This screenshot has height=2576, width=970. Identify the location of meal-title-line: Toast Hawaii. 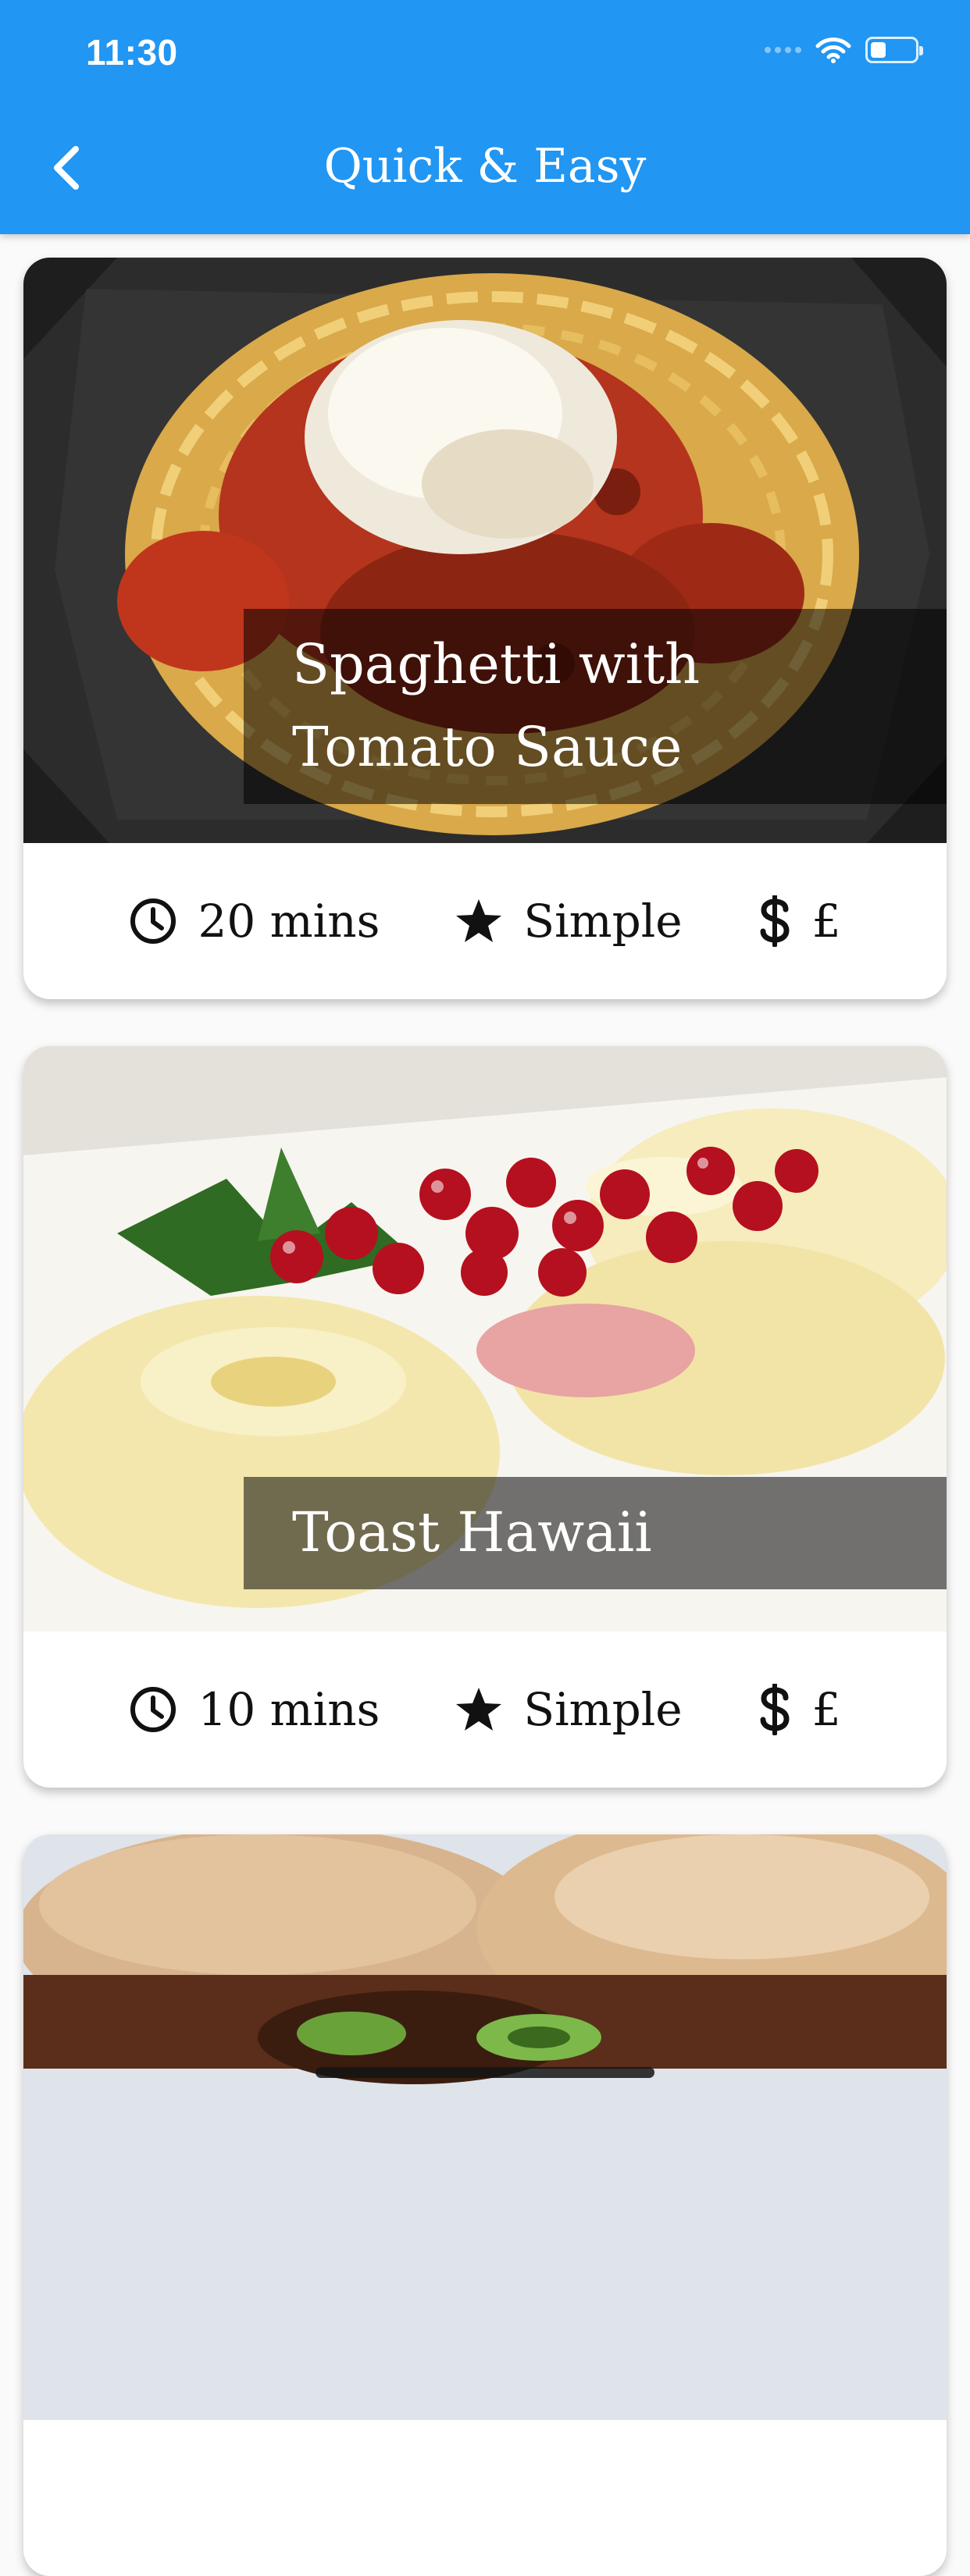
(472, 1532).